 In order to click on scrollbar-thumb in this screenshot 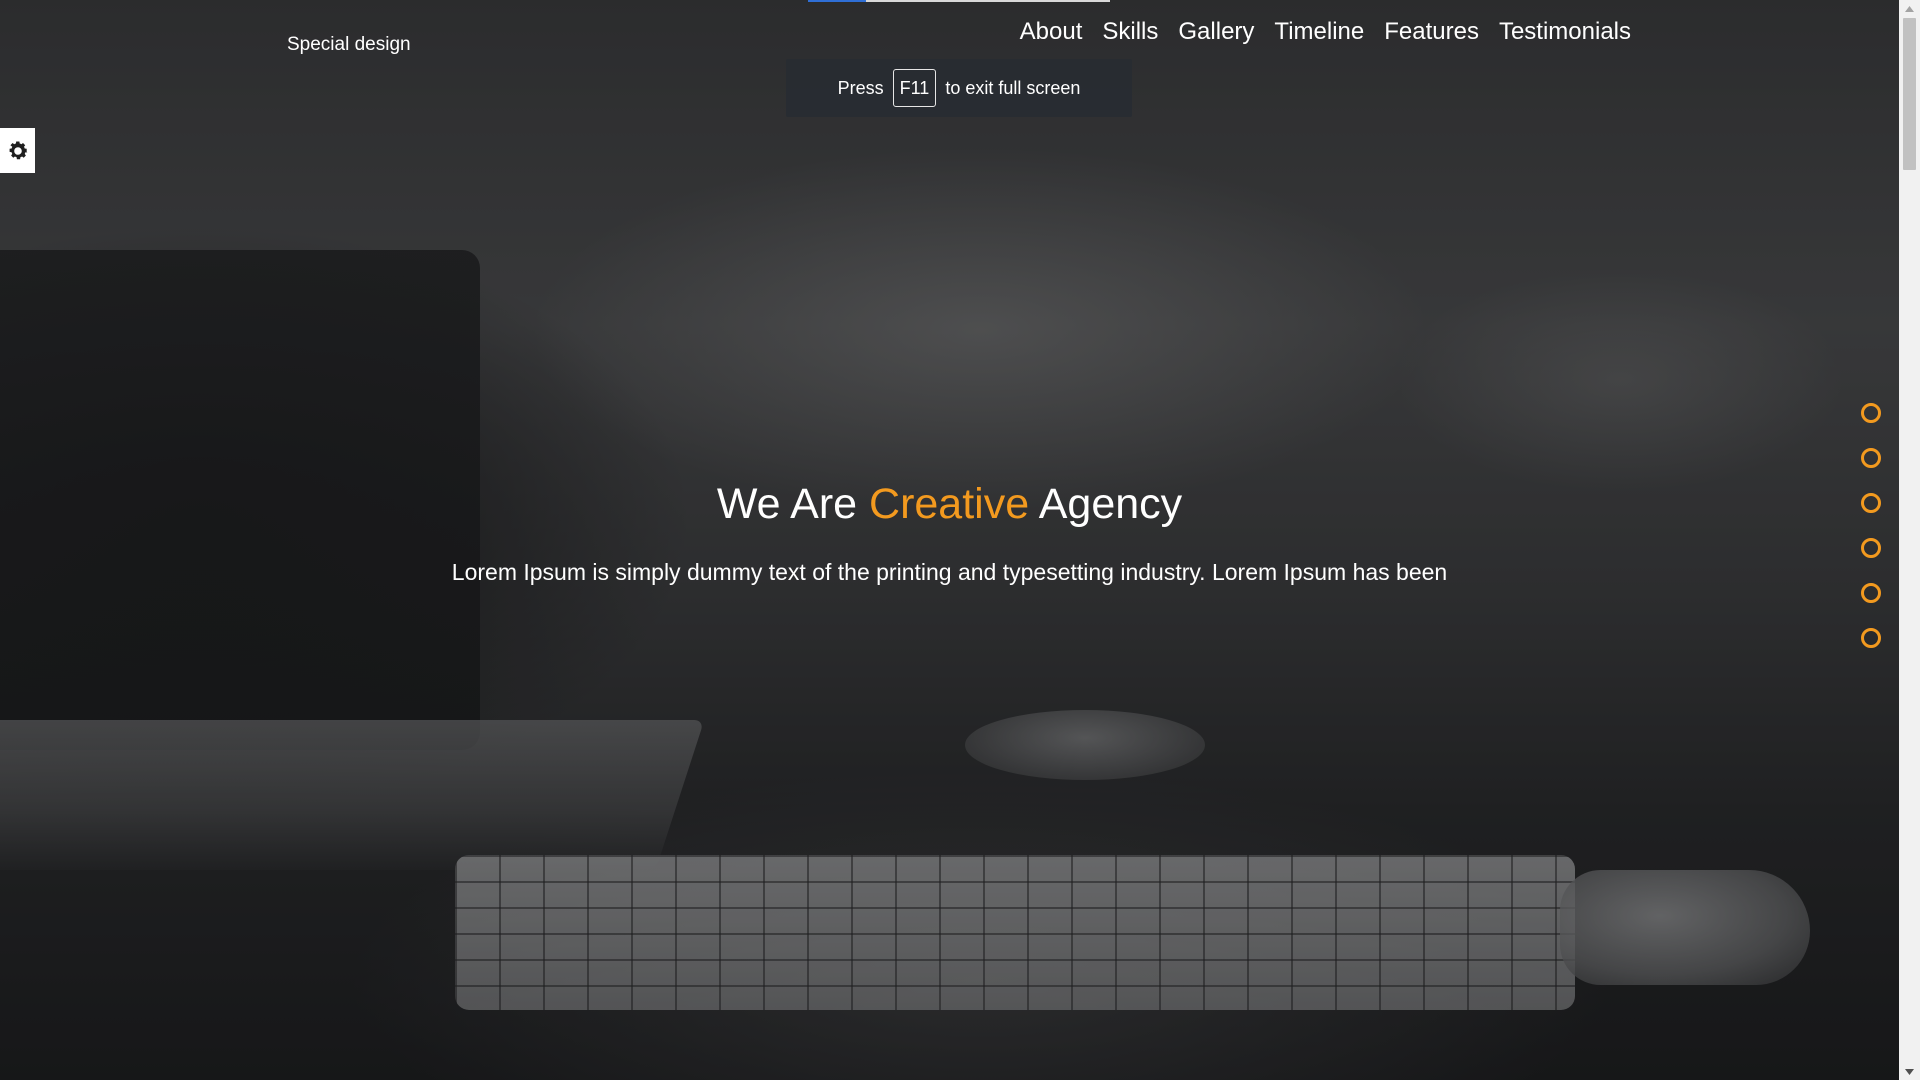, I will do `click(1909, 94)`.